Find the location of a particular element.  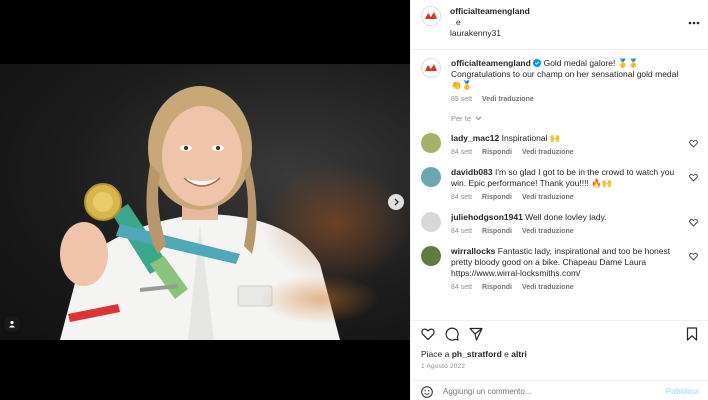

header-accounts: officialteamengland e laurakenny31 is located at coordinates (490, 22).